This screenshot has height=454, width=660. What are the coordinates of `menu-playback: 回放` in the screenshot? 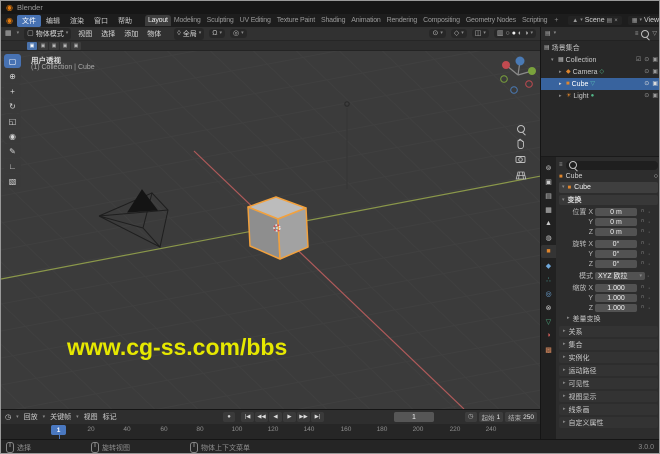 It's located at (31, 417).